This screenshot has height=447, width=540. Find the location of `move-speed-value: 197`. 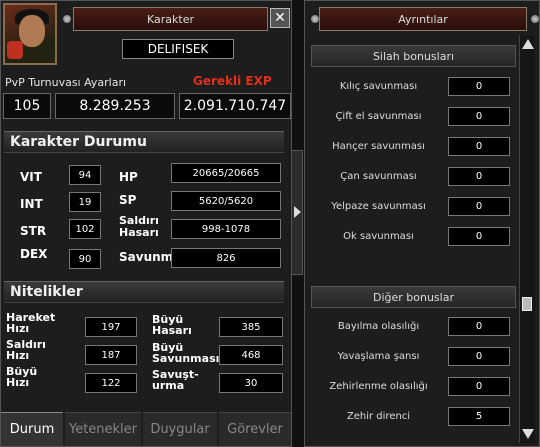

move-speed-value: 197 is located at coordinates (111, 327).